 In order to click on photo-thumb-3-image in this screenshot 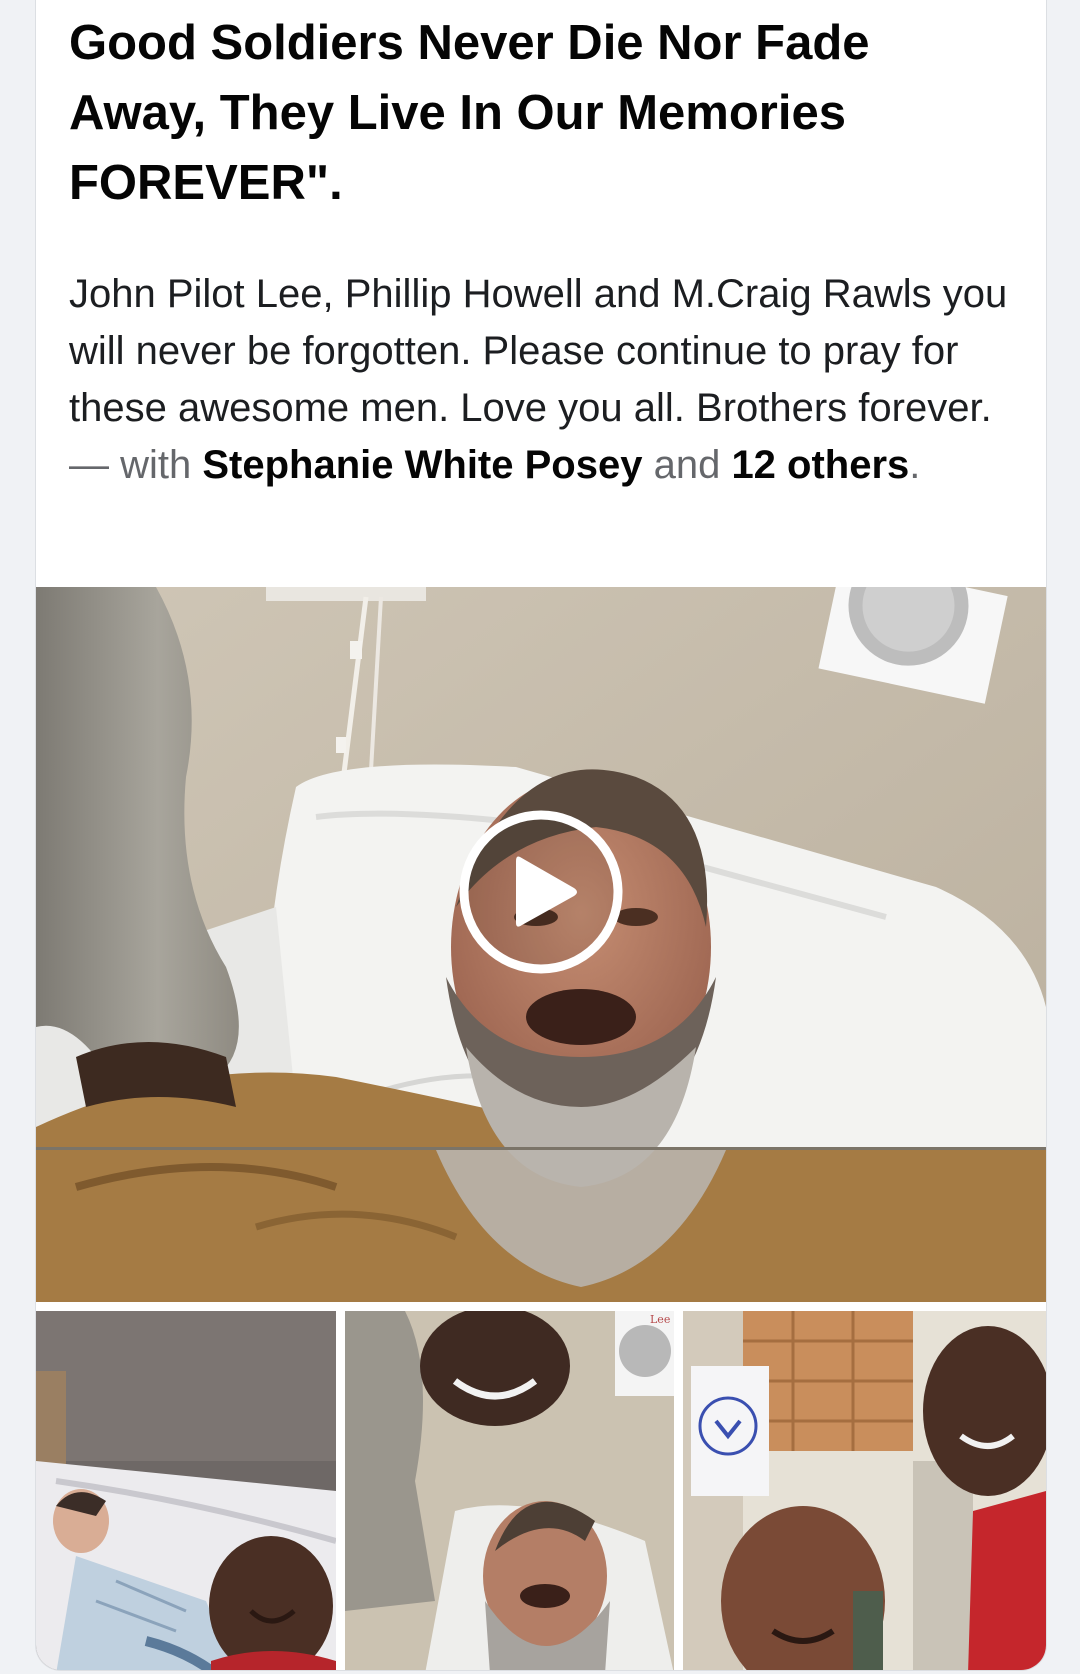, I will do `click(864, 1490)`.